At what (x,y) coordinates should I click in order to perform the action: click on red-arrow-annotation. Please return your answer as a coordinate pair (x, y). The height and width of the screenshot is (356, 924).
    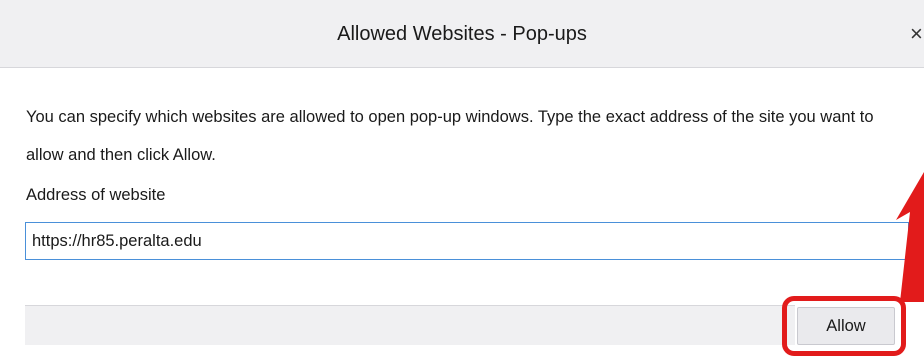
    Looking at the image, I should click on (910, 237).